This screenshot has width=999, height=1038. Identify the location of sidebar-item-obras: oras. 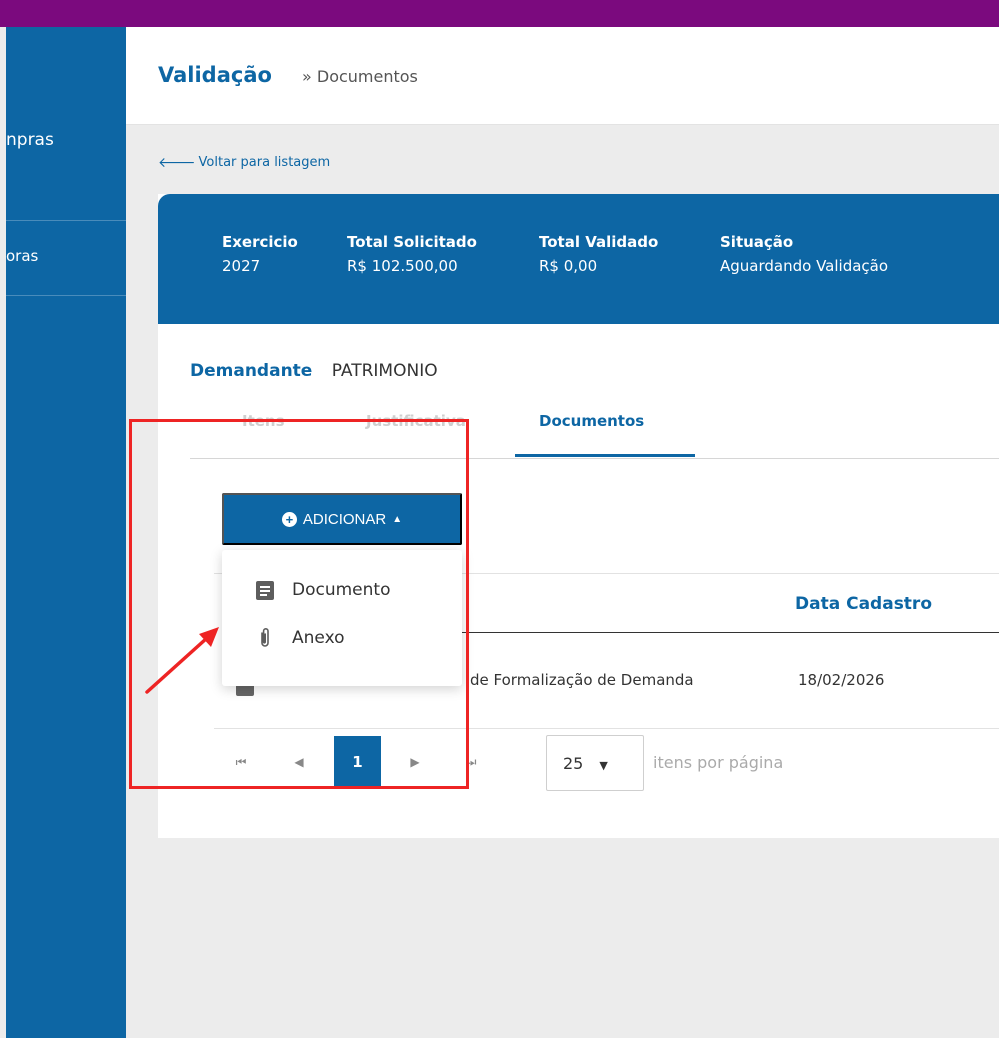
(66, 256).